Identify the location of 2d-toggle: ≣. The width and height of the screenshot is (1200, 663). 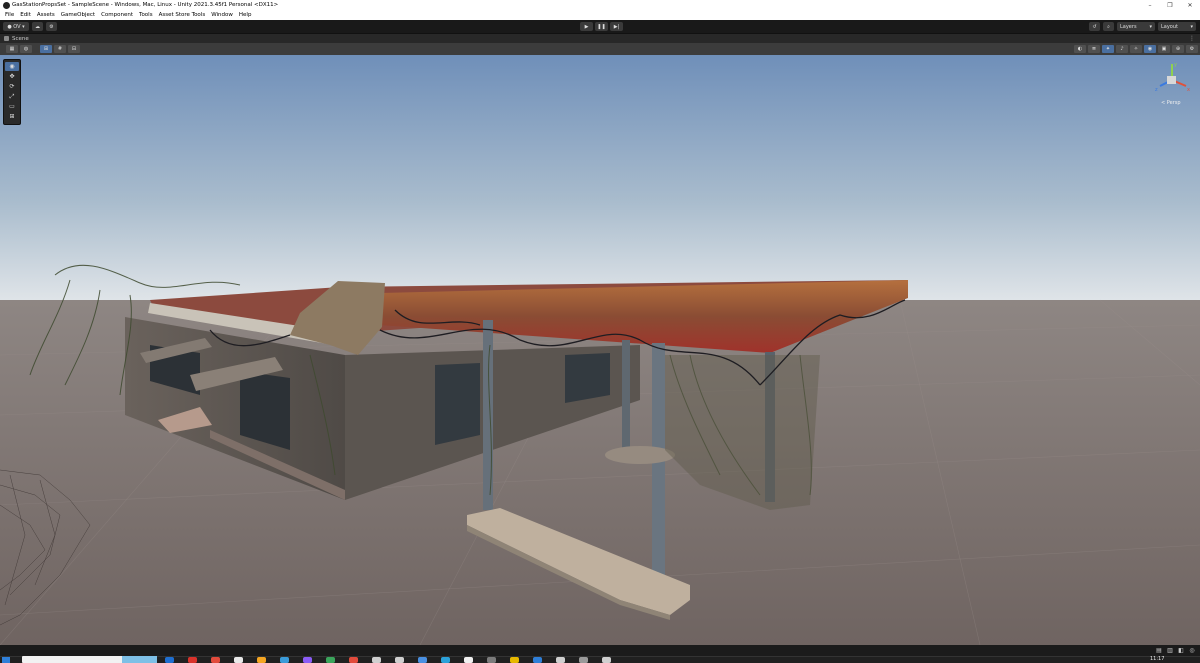
(1094, 49).